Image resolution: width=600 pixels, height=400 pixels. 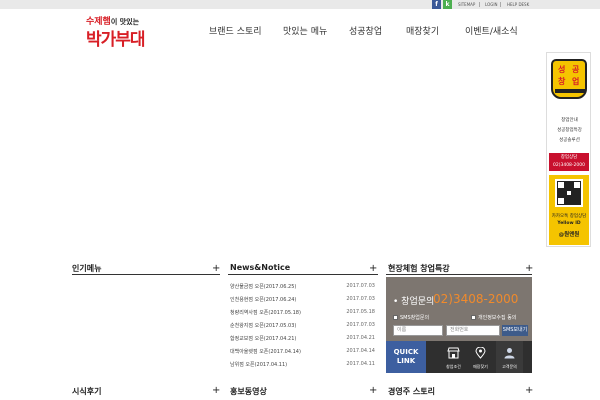 What do you see at coordinates (302, 298) in the screenshot?
I see `list-item: 인천용현점 오픈(2017.06.24) 2017.07.03` at bounding box center [302, 298].